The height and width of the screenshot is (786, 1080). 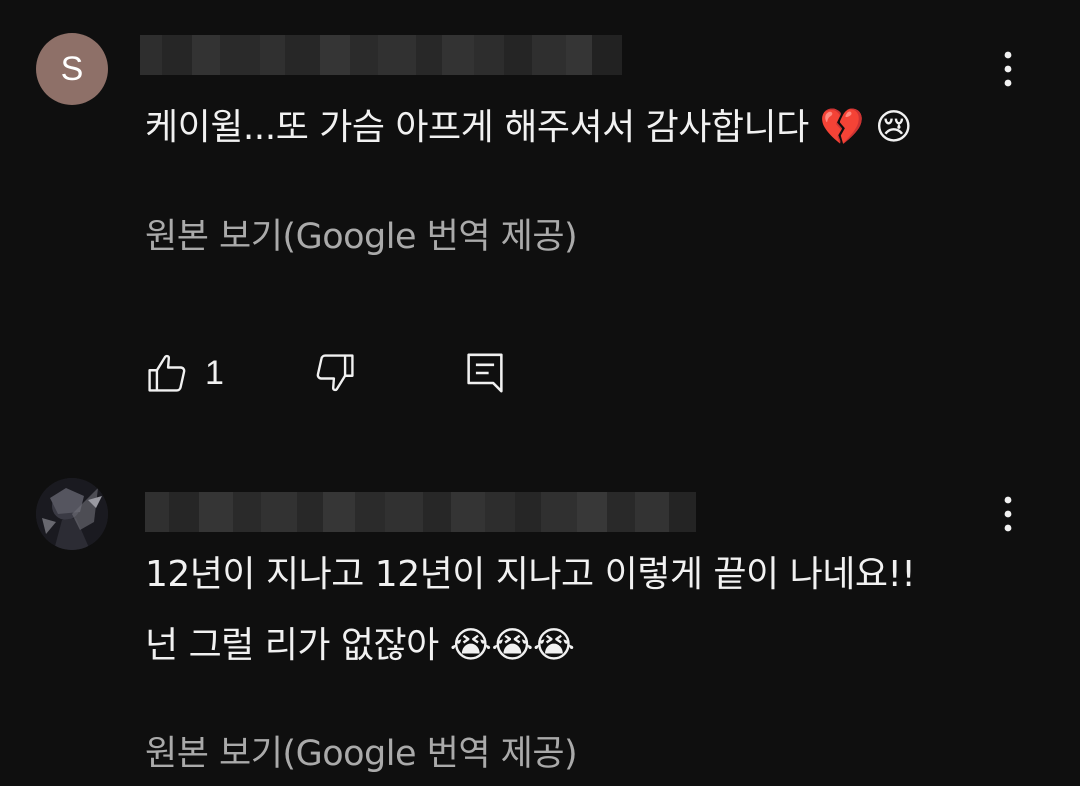 What do you see at coordinates (530, 574) in the screenshot?
I see `comment-text-line-1: 12년이 지나고 12년이 지나고 이렇게 끝이 나네요!!` at bounding box center [530, 574].